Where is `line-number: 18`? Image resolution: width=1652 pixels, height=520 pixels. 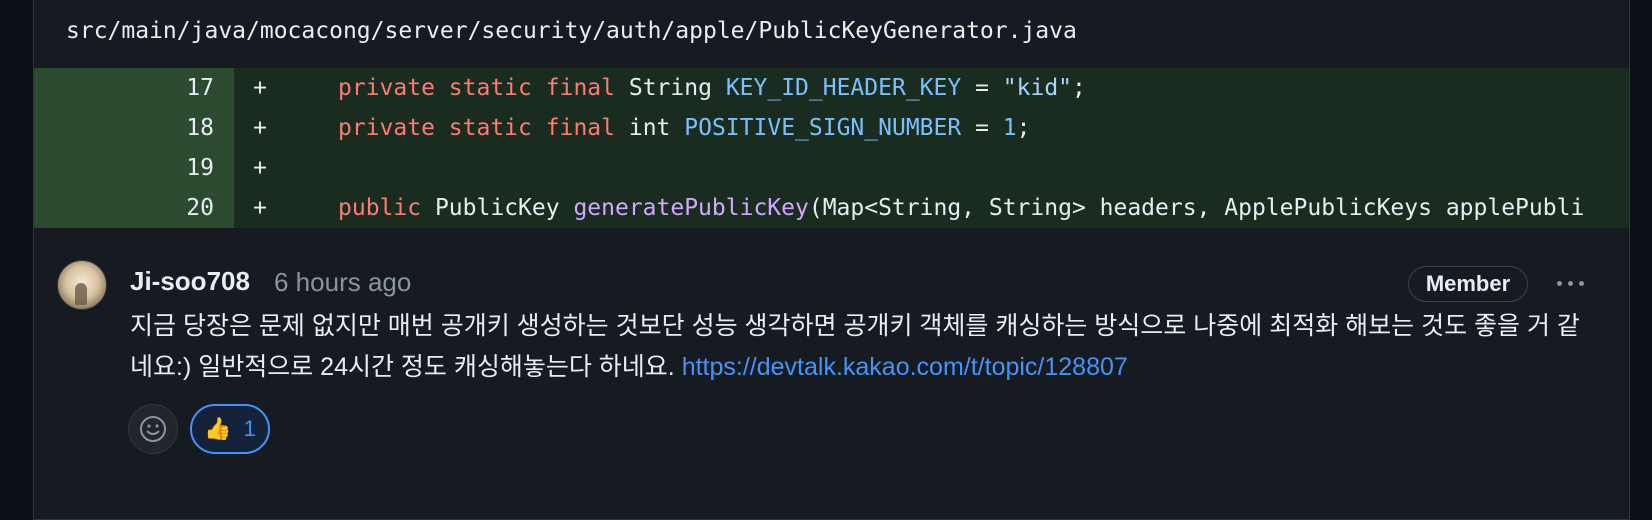 line-number: 18 is located at coordinates (134, 128).